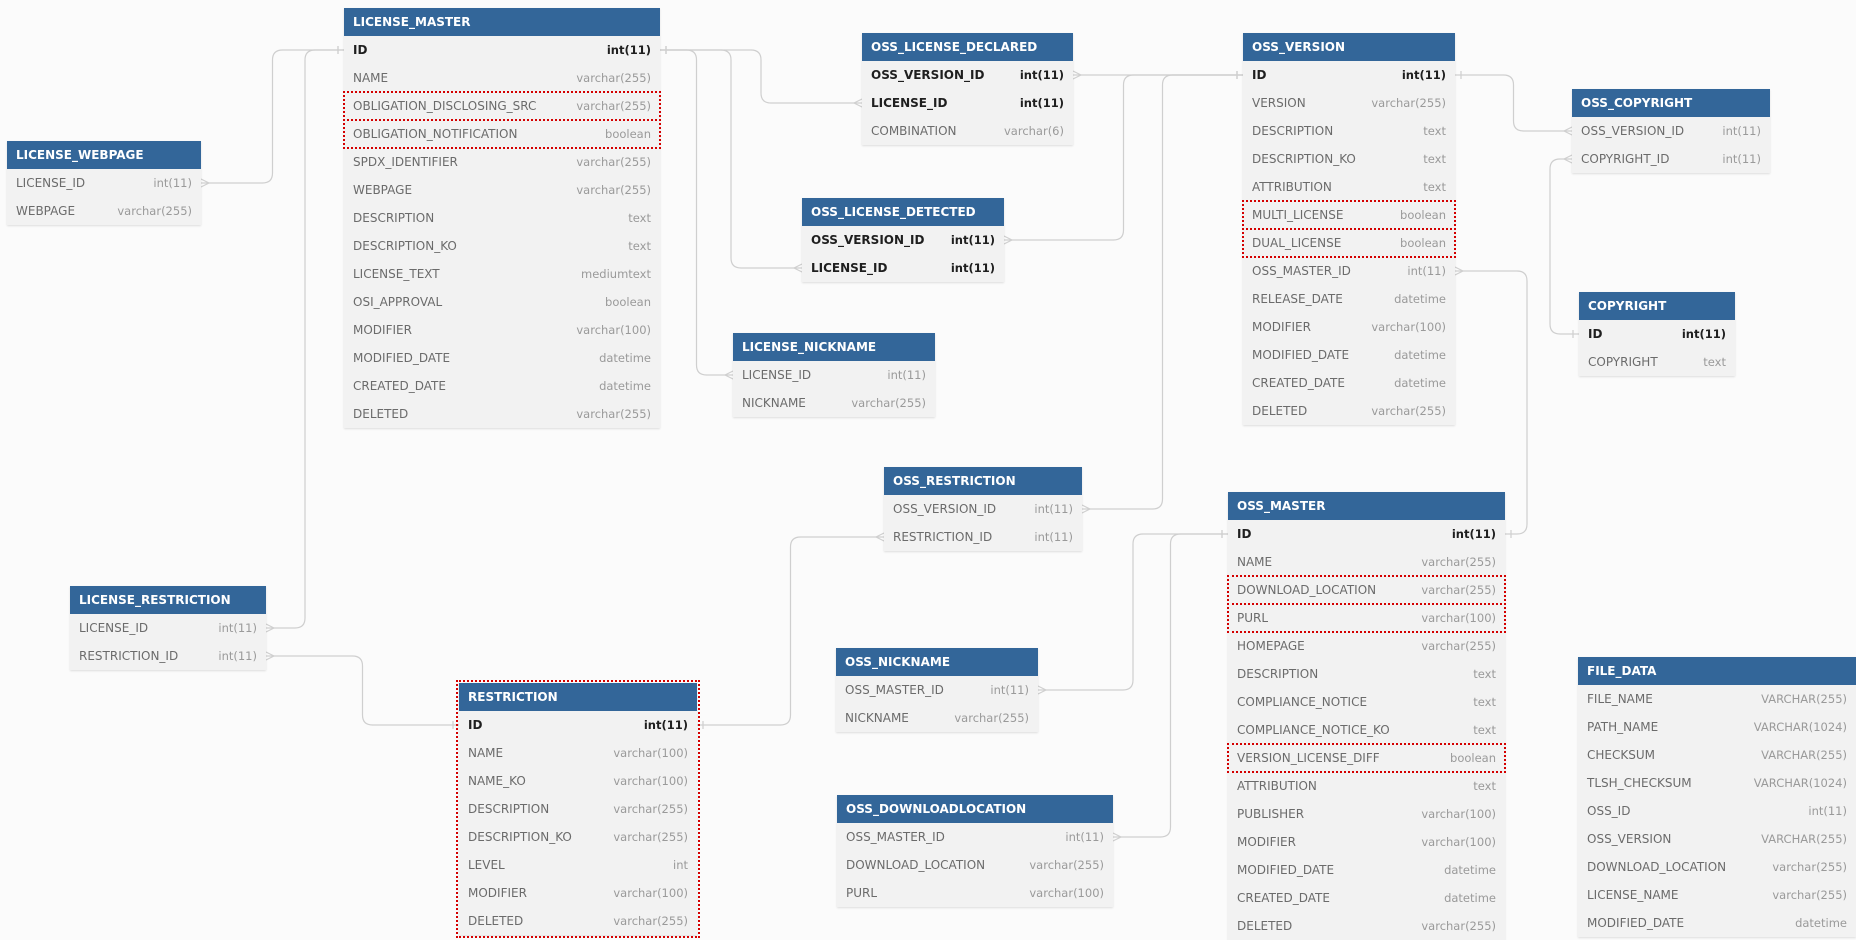 The width and height of the screenshot is (1856, 940). What do you see at coordinates (578, 781) in the screenshot?
I see `field-row: NAME_KO varchar(100)` at bounding box center [578, 781].